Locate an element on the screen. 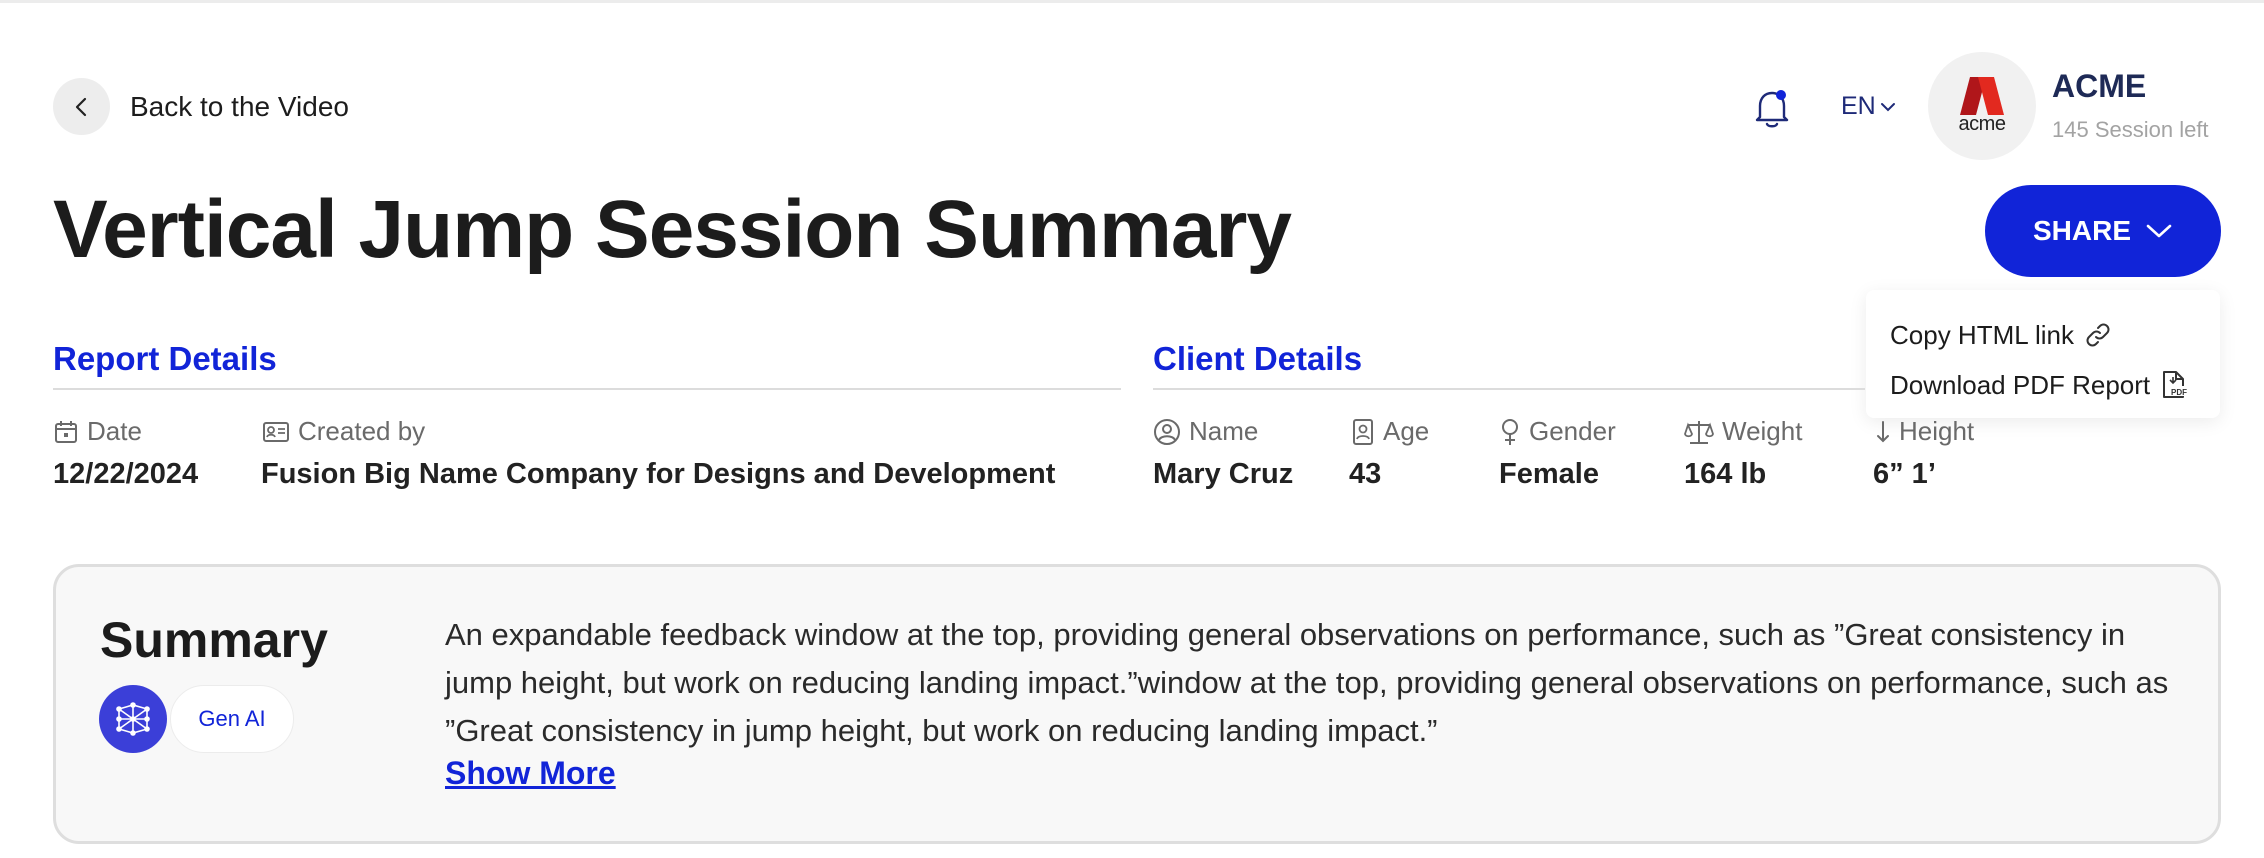  gender-label-group: Gender is located at coordinates (1557, 431).